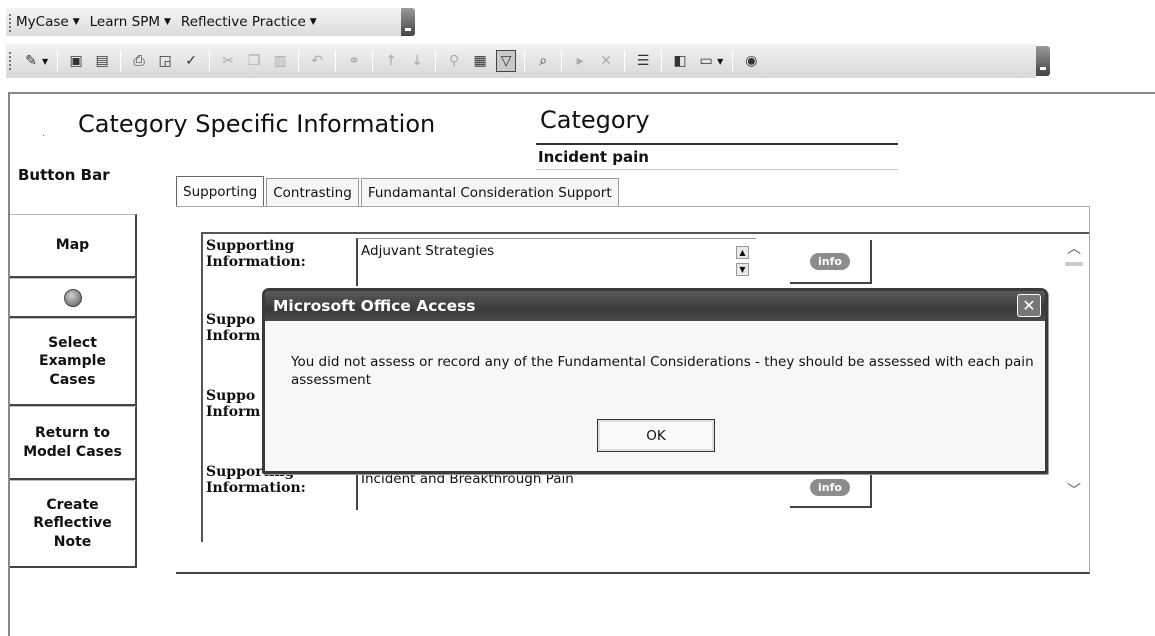 Image resolution: width=1155 pixels, height=636 pixels. I want to click on supporting-information-label: Supporting Information:, so click(276, 254).